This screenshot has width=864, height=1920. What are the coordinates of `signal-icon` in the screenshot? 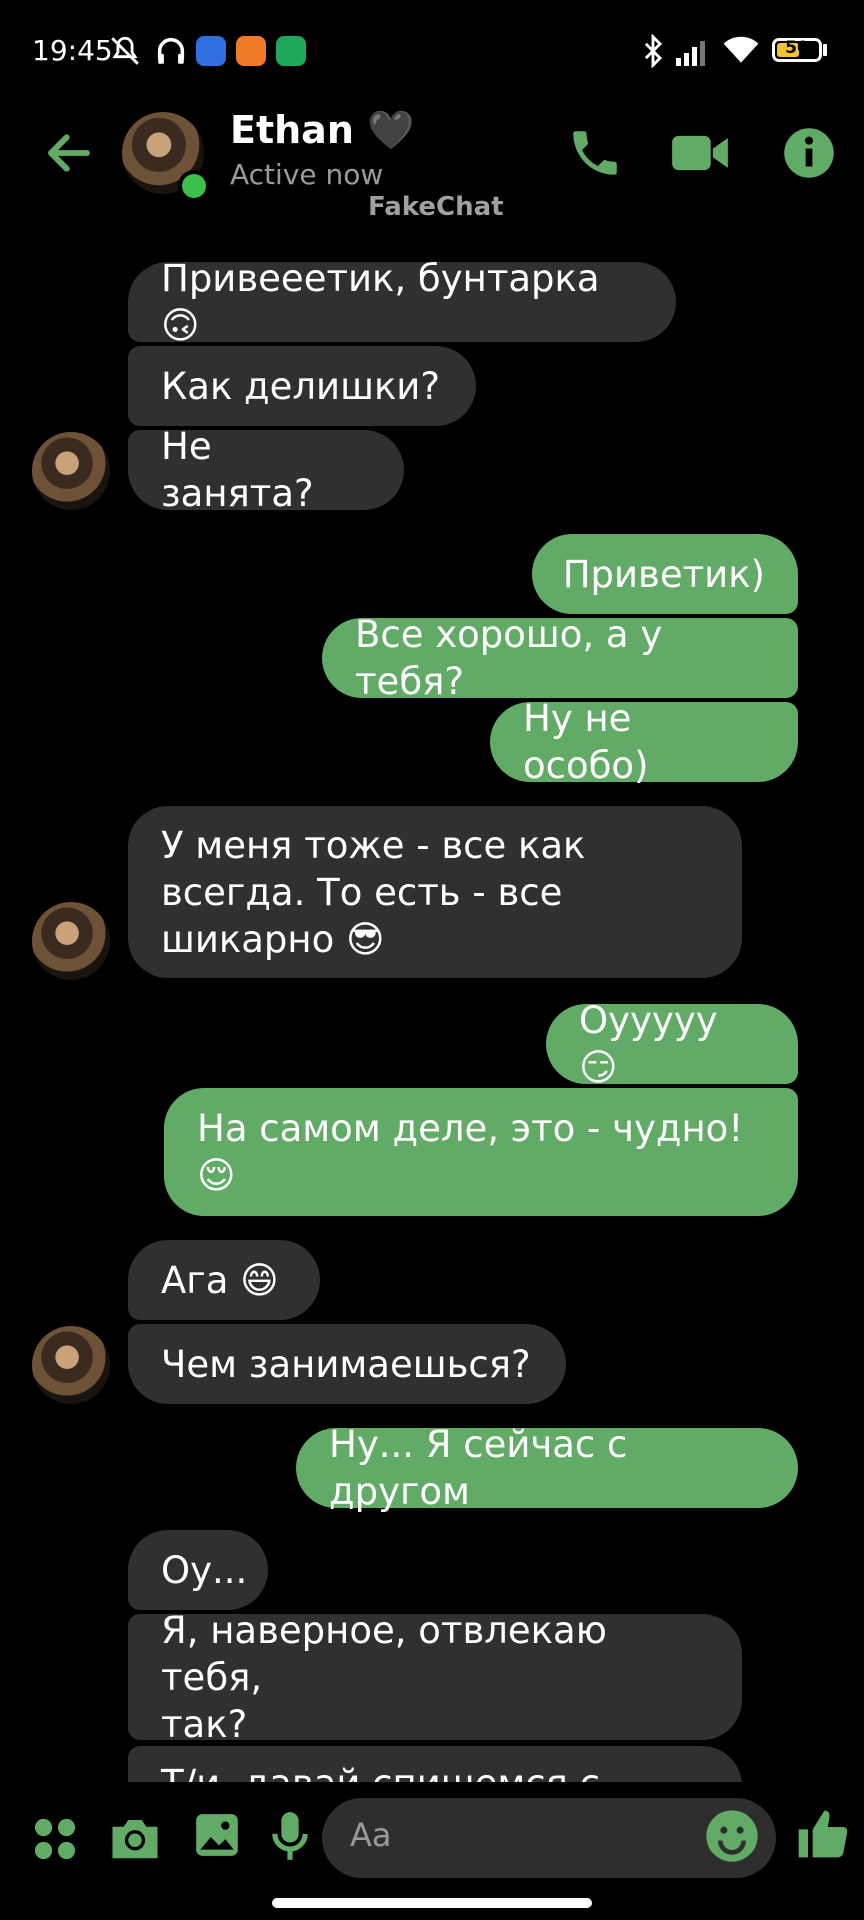 It's located at (690, 53).